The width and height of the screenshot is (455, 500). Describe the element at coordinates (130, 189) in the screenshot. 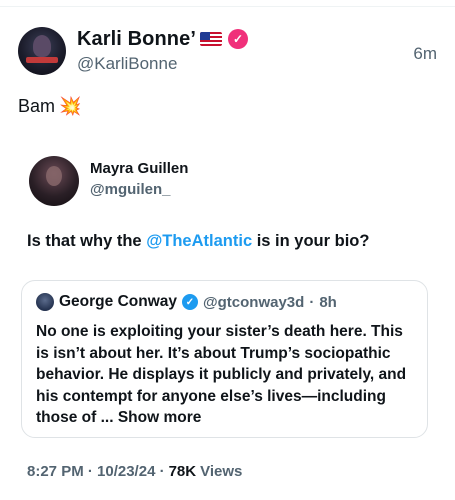

I see `quote-author-handle: @mguilen_` at that location.